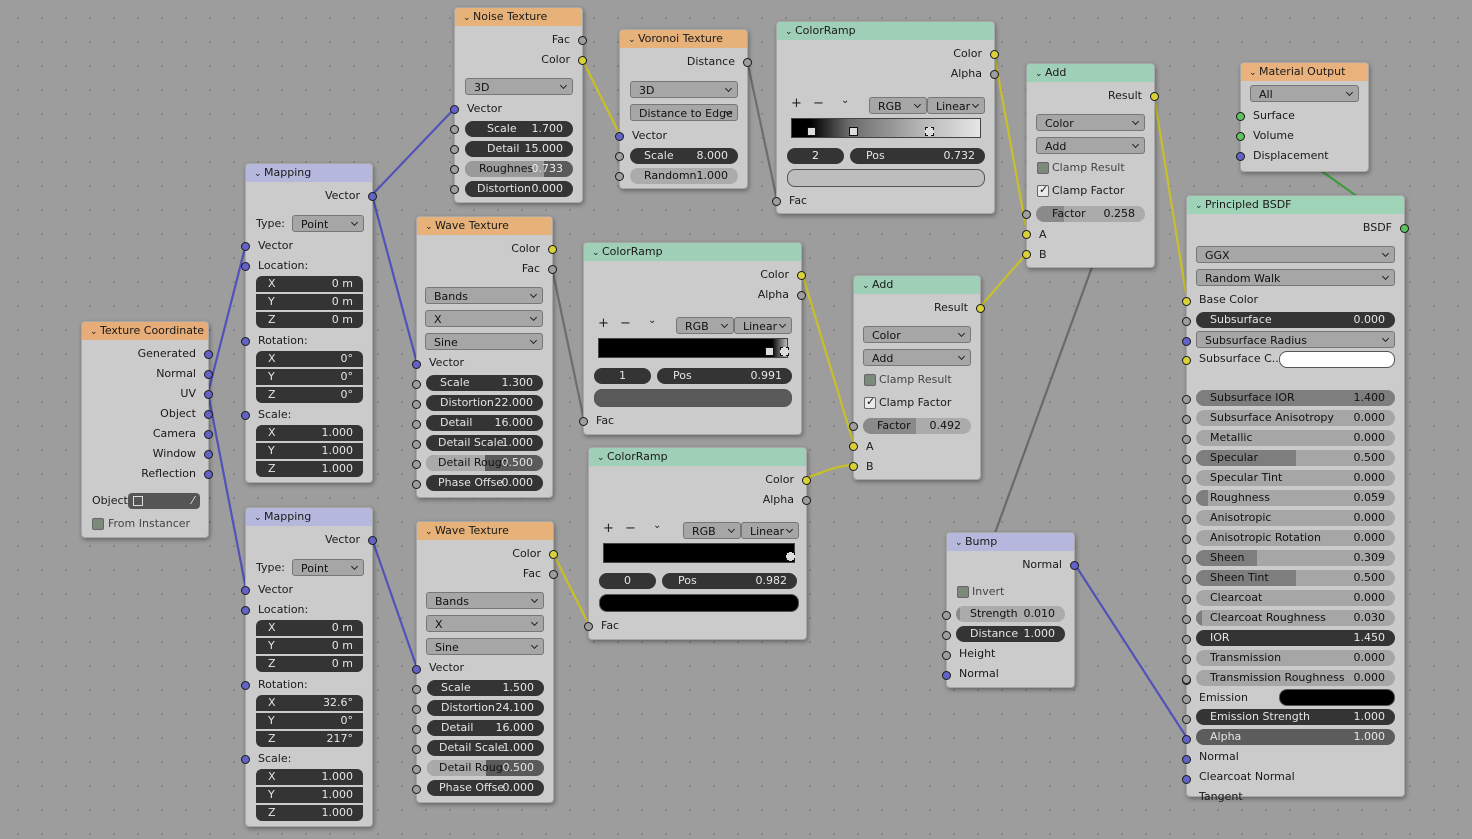 The height and width of the screenshot is (839, 1472). What do you see at coordinates (1010, 634) in the screenshot?
I see `distance-field: Distance 1.000` at bounding box center [1010, 634].